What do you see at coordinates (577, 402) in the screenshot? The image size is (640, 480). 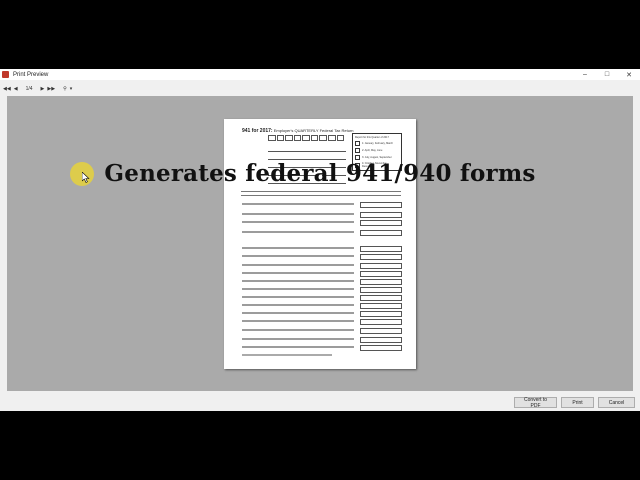 I see `print-button: Print` at bounding box center [577, 402].